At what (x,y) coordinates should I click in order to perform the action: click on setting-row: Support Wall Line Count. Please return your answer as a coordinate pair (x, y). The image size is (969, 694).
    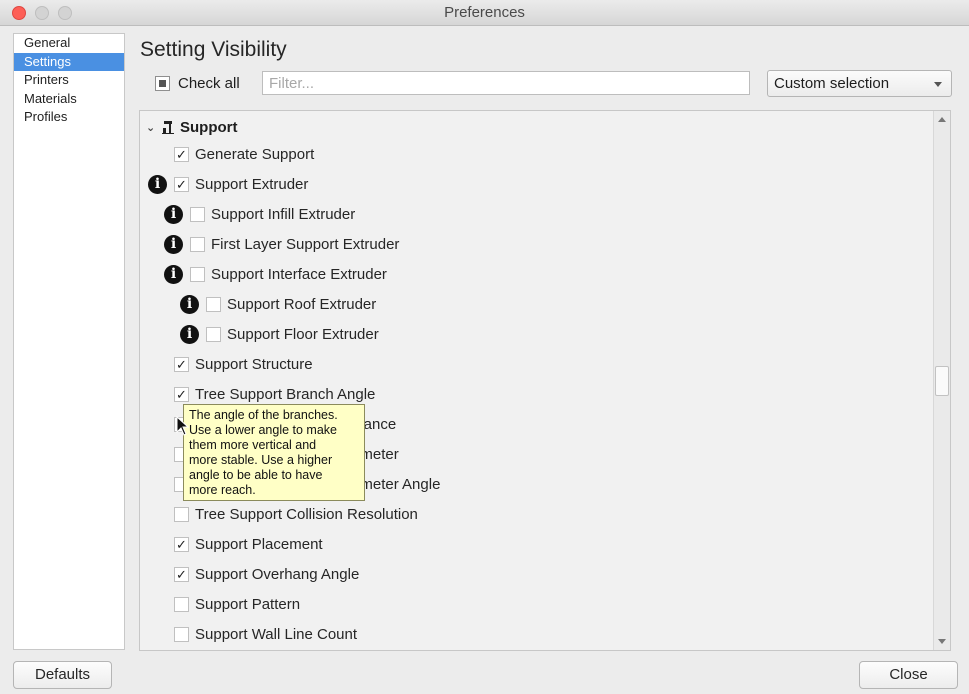
    Looking at the image, I should click on (265, 634).